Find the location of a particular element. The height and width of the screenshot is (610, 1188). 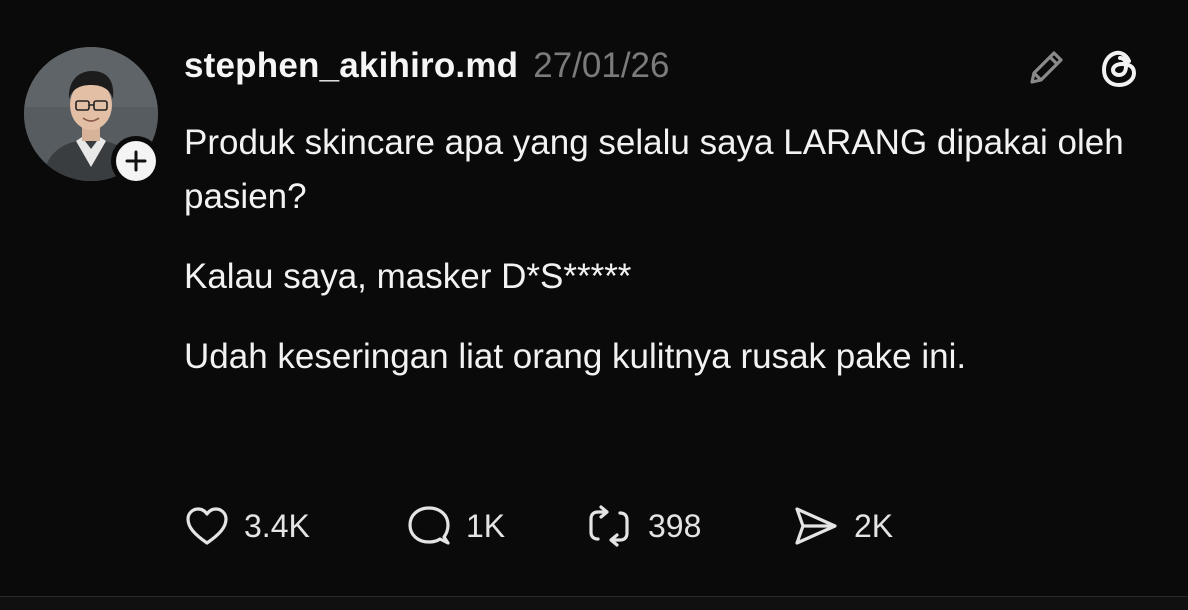

pencil-icon is located at coordinates (1046, 67).